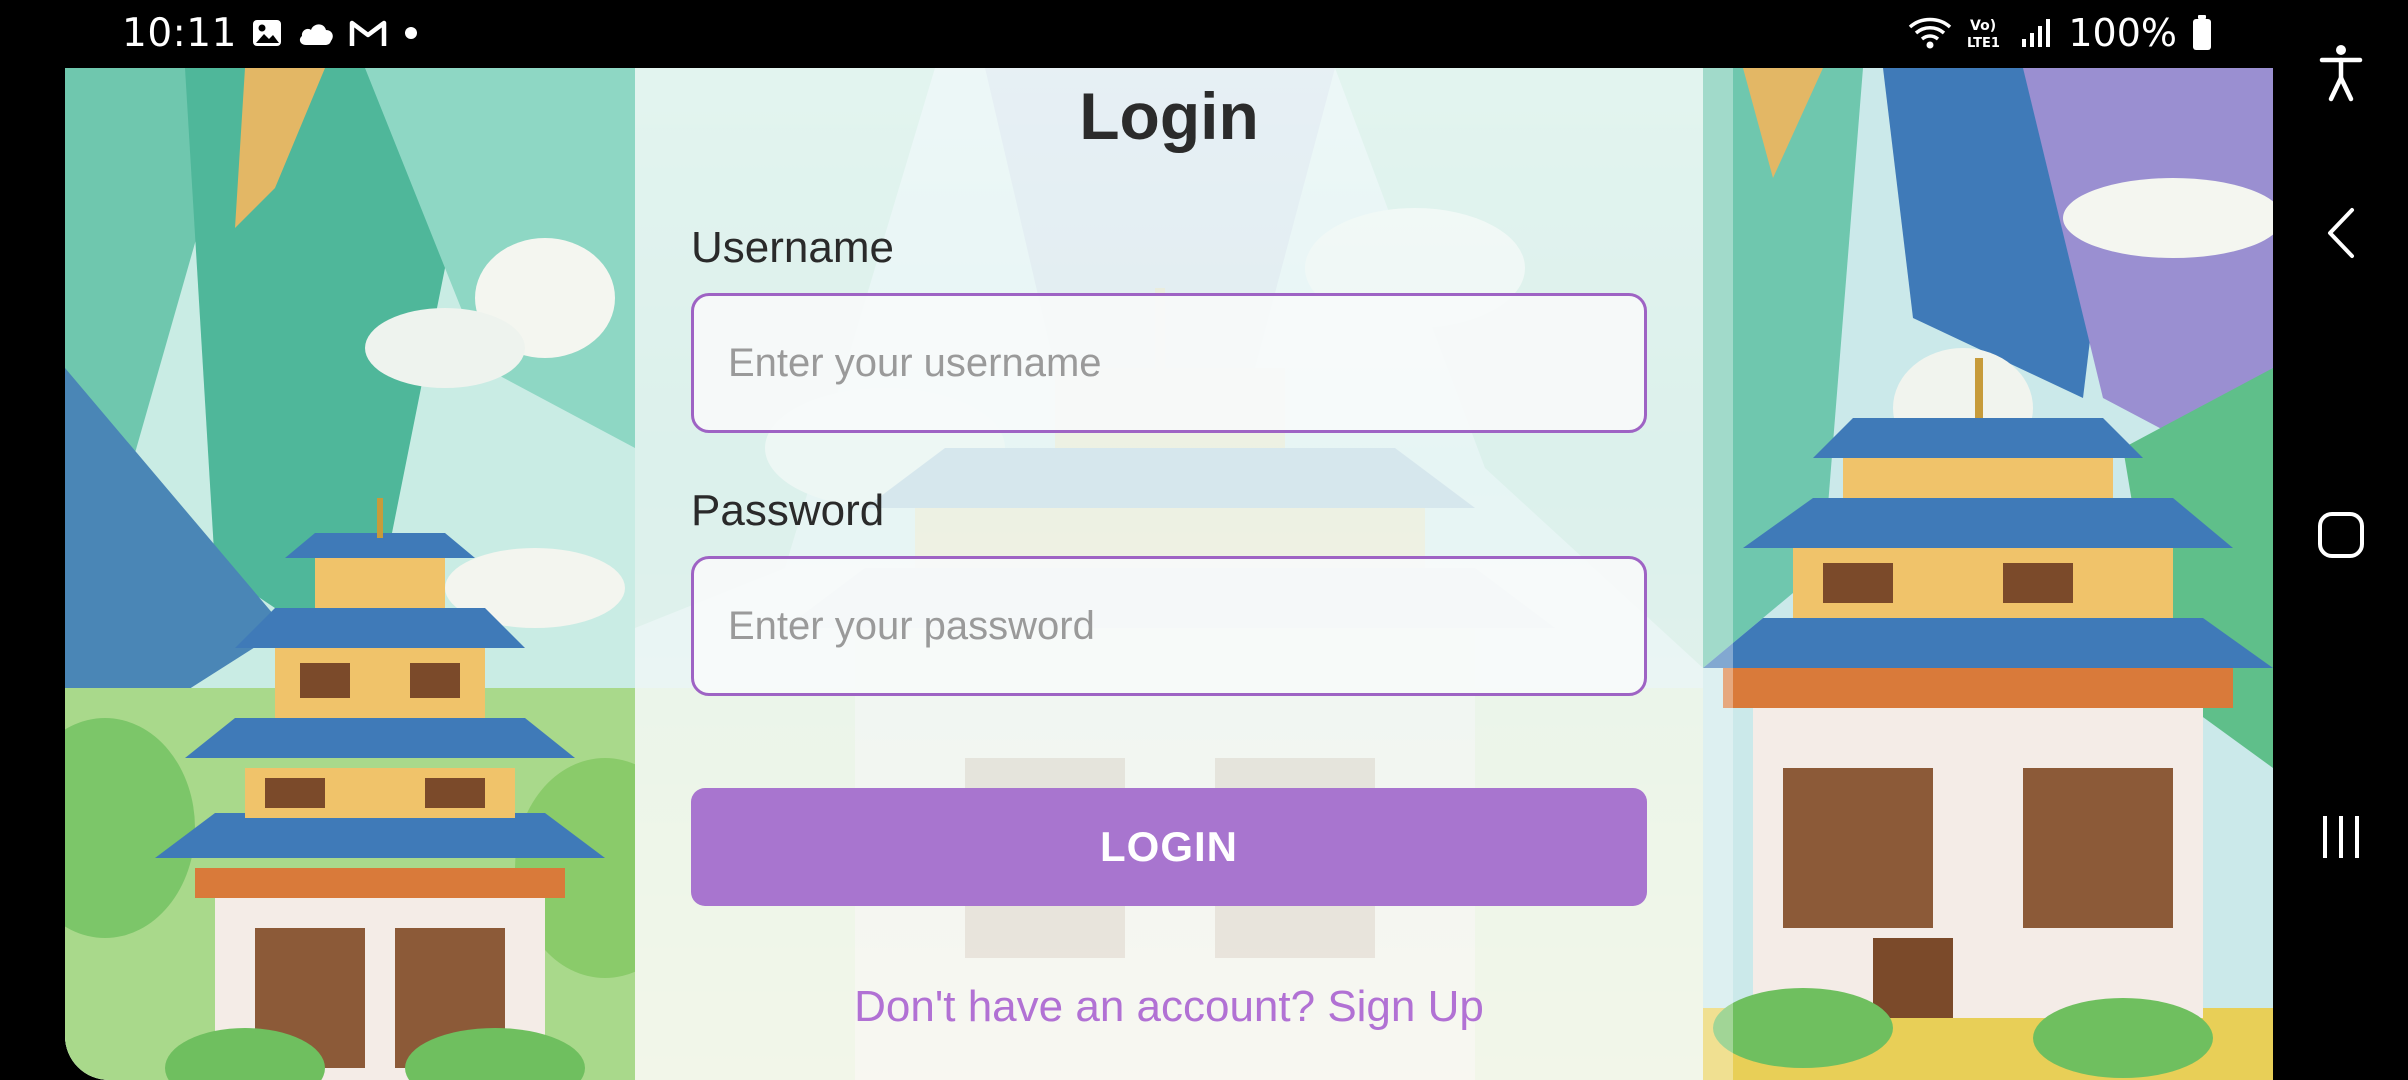 The image size is (2408, 1080). I want to click on password-input, so click(1169, 626).